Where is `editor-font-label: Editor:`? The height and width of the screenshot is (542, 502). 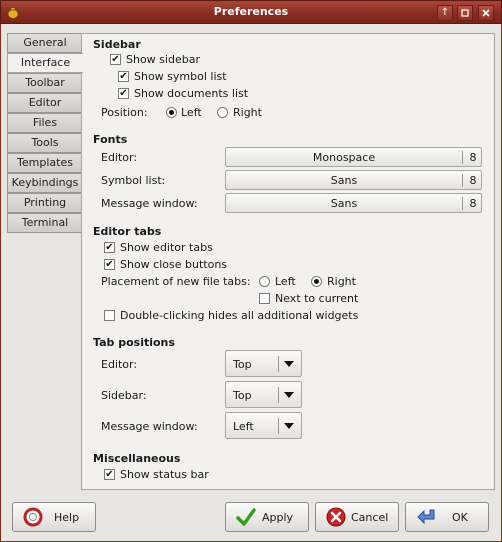 editor-font-label: Editor: is located at coordinates (119, 157).